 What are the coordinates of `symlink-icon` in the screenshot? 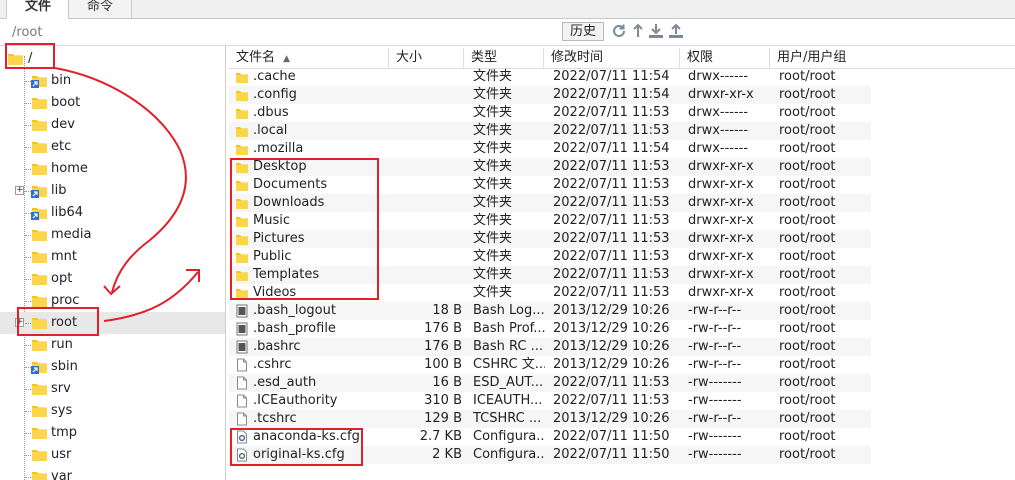 It's located at (35, 84).